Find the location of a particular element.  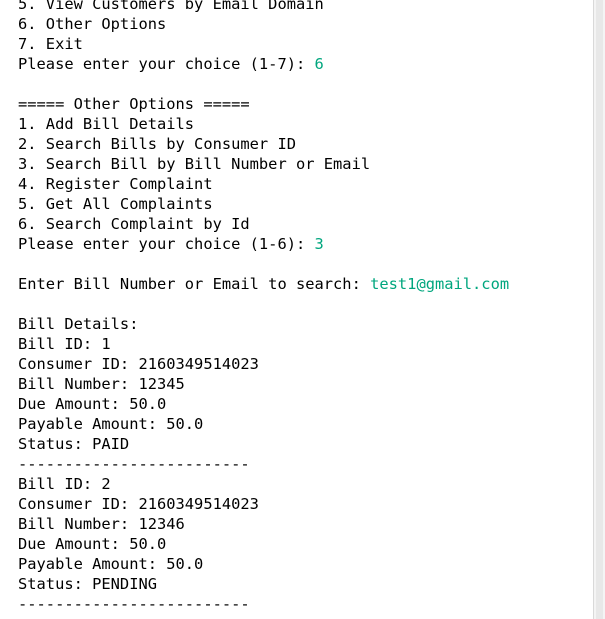

console-line: 5. View Customers by Email Domain is located at coordinates (263, 7).